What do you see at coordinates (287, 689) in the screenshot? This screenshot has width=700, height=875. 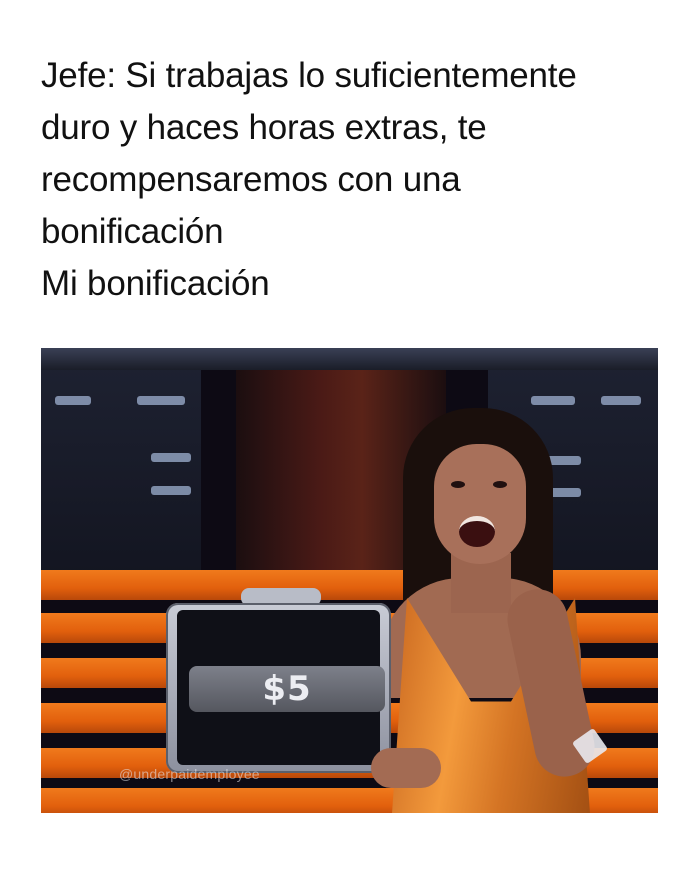 I see `bonus-amount: $5` at bounding box center [287, 689].